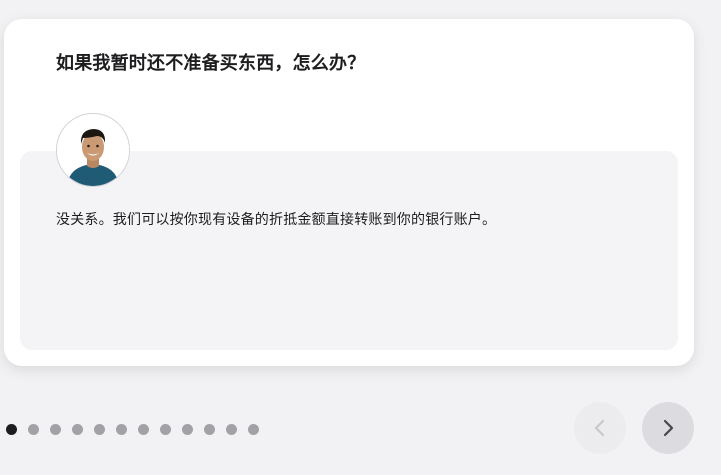 The width and height of the screenshot is (721, 475). What do you see at coordinates (276, 220) in the screenshot?
I see `faq-answer: 没关系。我们可以按你现有设备的折抵金额直接转账到你的银行账户。` at bounding box center [276, 220].